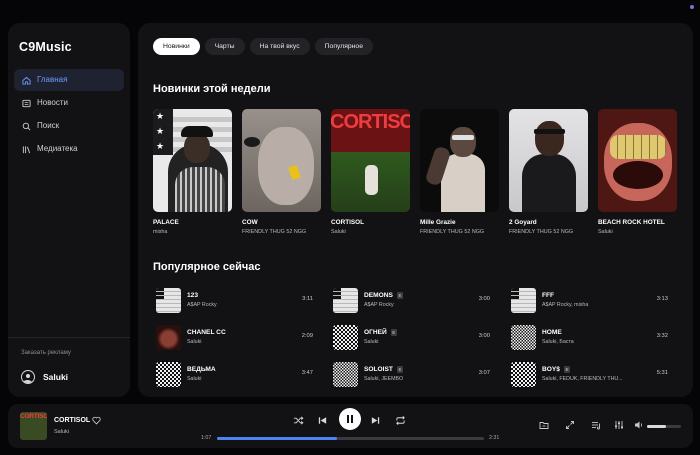 The image size is (700, 455). I want to click on sidebar-item-search: Поиск, so click(69, 126).